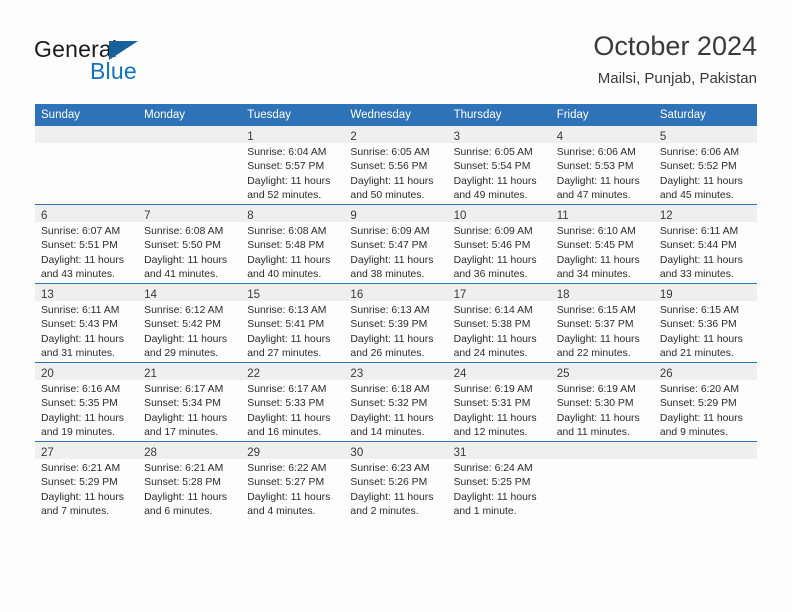  I want to click on sunrise-time: Sunrise: 6:10 AM, so click(596, 231).